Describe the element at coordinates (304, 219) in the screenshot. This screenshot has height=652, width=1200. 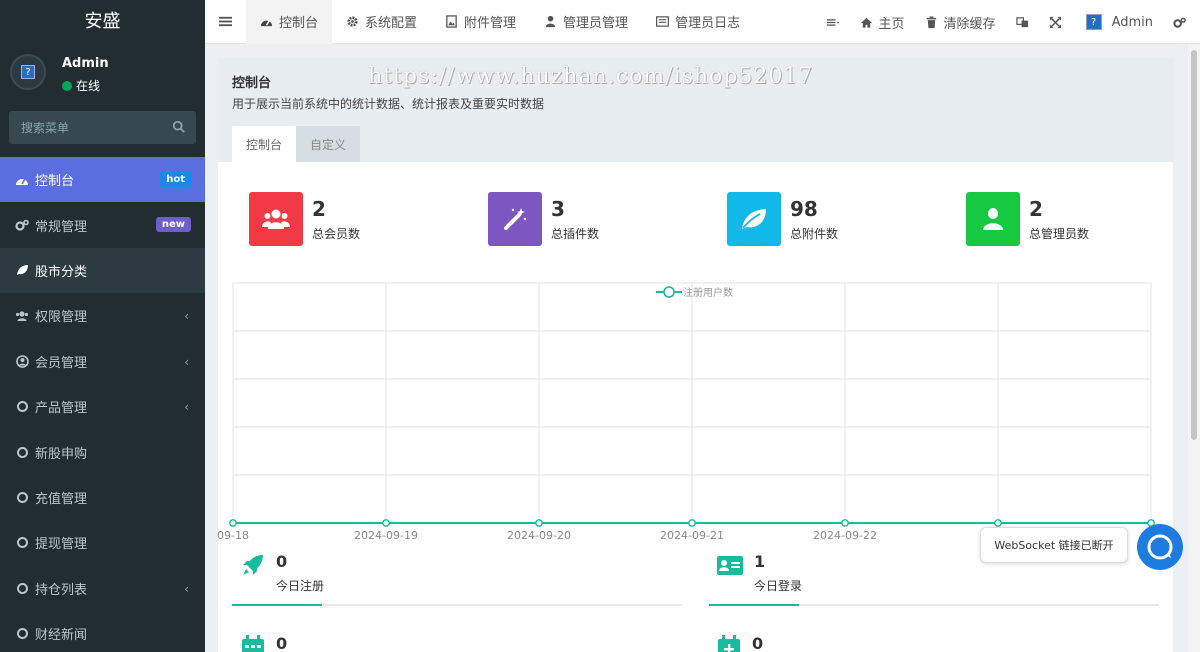
I see `stat-total-members: 2 总会员数` at that location.